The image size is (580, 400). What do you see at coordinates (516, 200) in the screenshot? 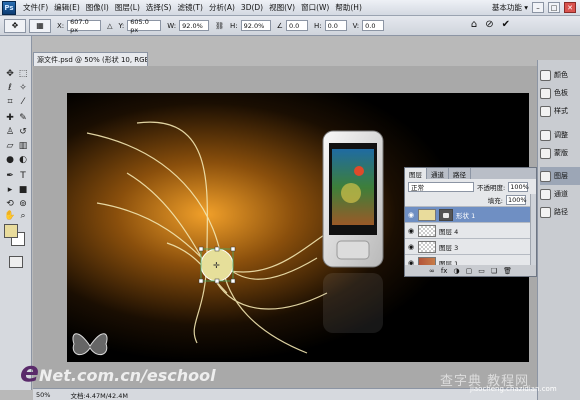
I see `fill-input: 100%` at bounding box center [516, 200].